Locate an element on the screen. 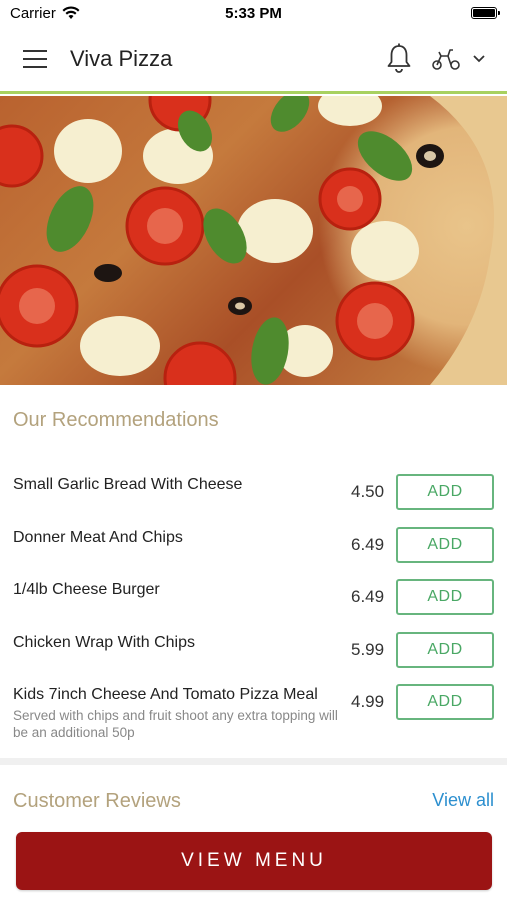  view-all-link: View all is located at coordinates (463, 800).